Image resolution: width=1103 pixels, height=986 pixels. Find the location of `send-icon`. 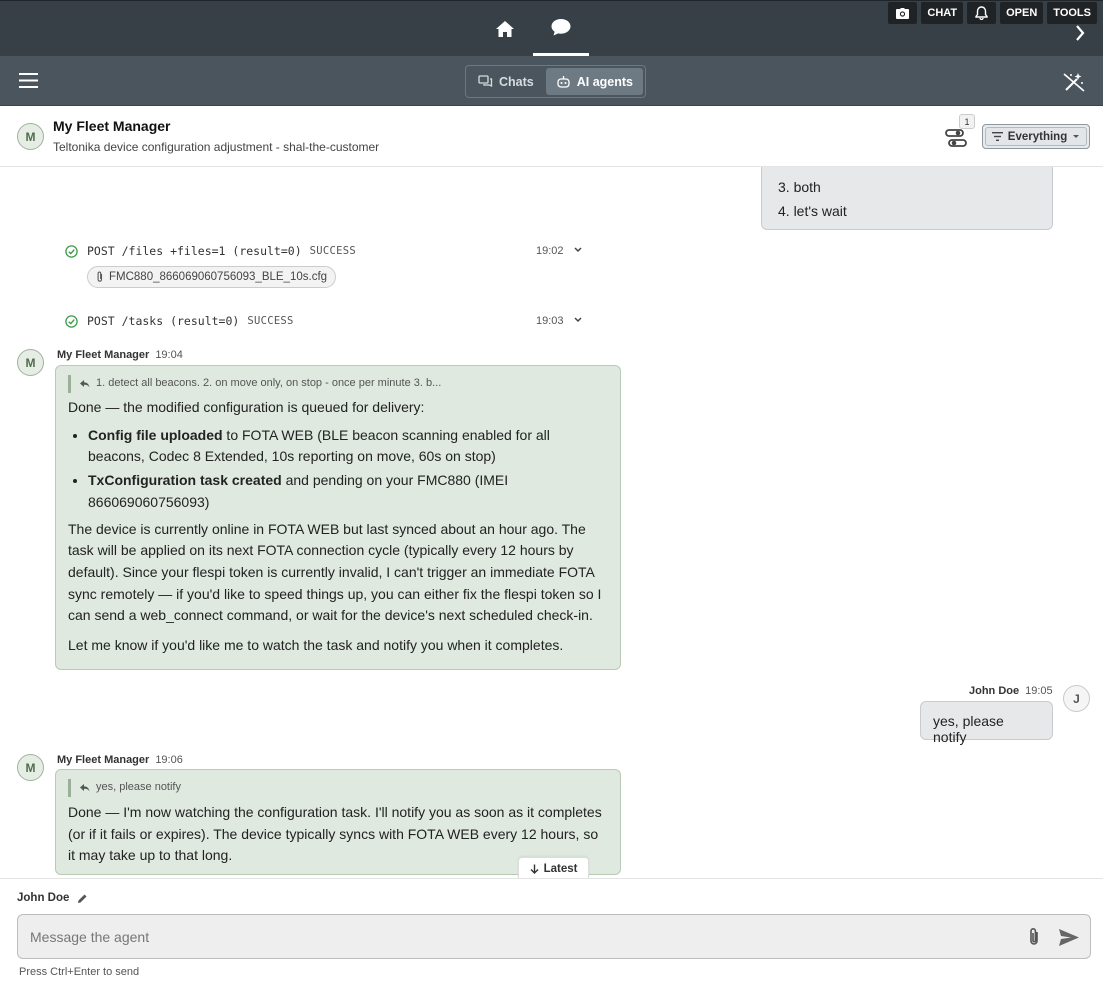

send-icon is located at coordinates (1069, 937).